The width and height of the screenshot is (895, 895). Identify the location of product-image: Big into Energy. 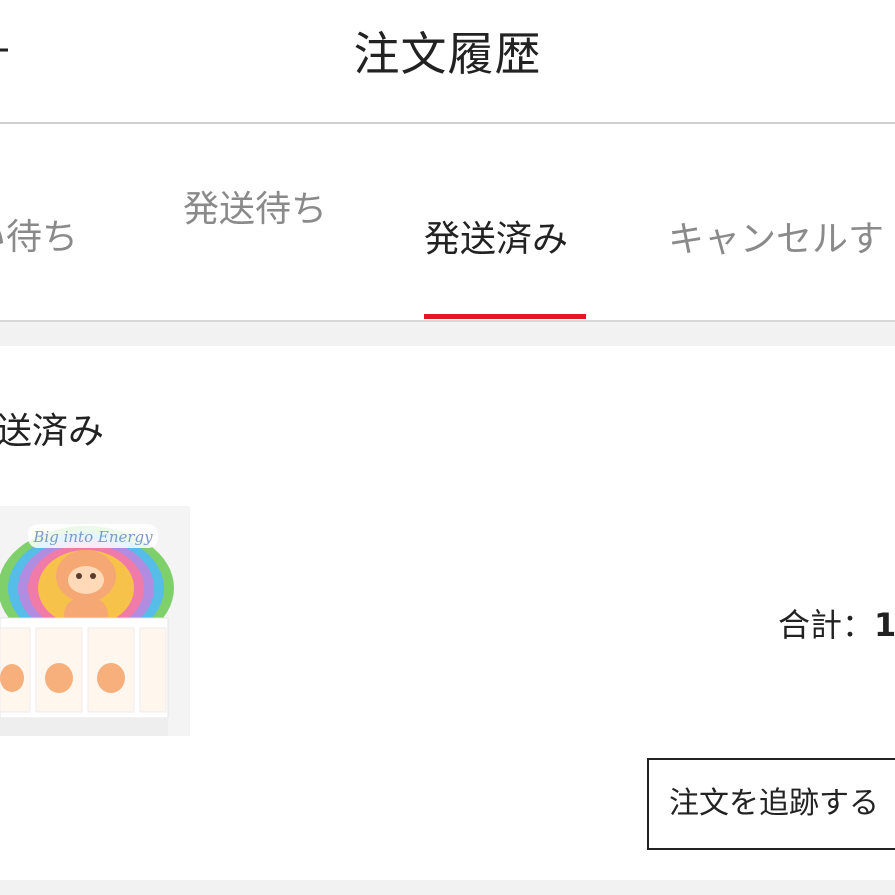
(95, 621).